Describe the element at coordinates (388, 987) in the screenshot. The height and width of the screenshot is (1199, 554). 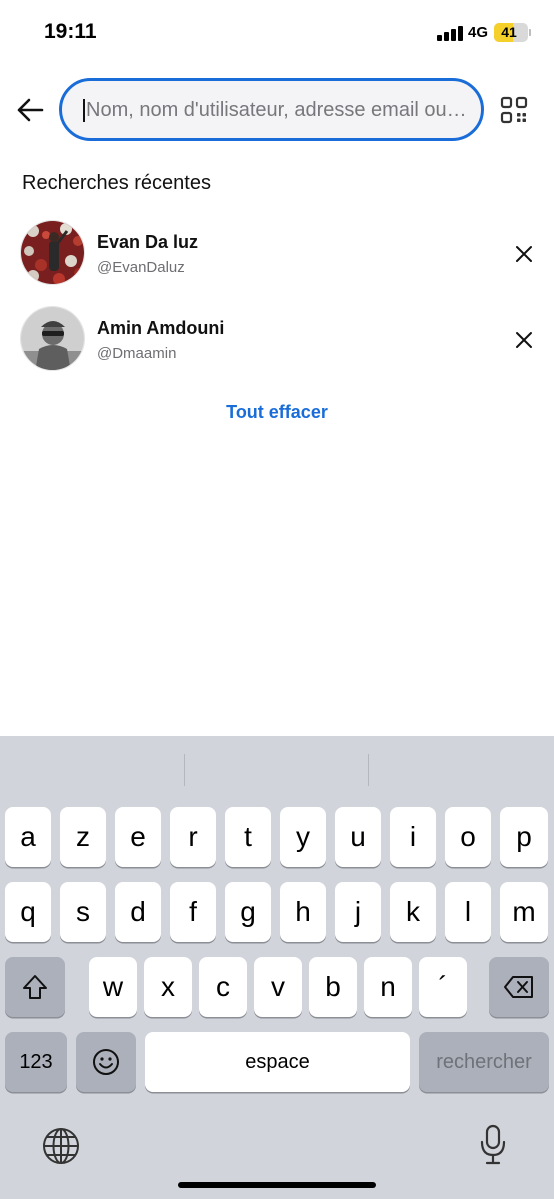
I see `key-n: n` at that location.